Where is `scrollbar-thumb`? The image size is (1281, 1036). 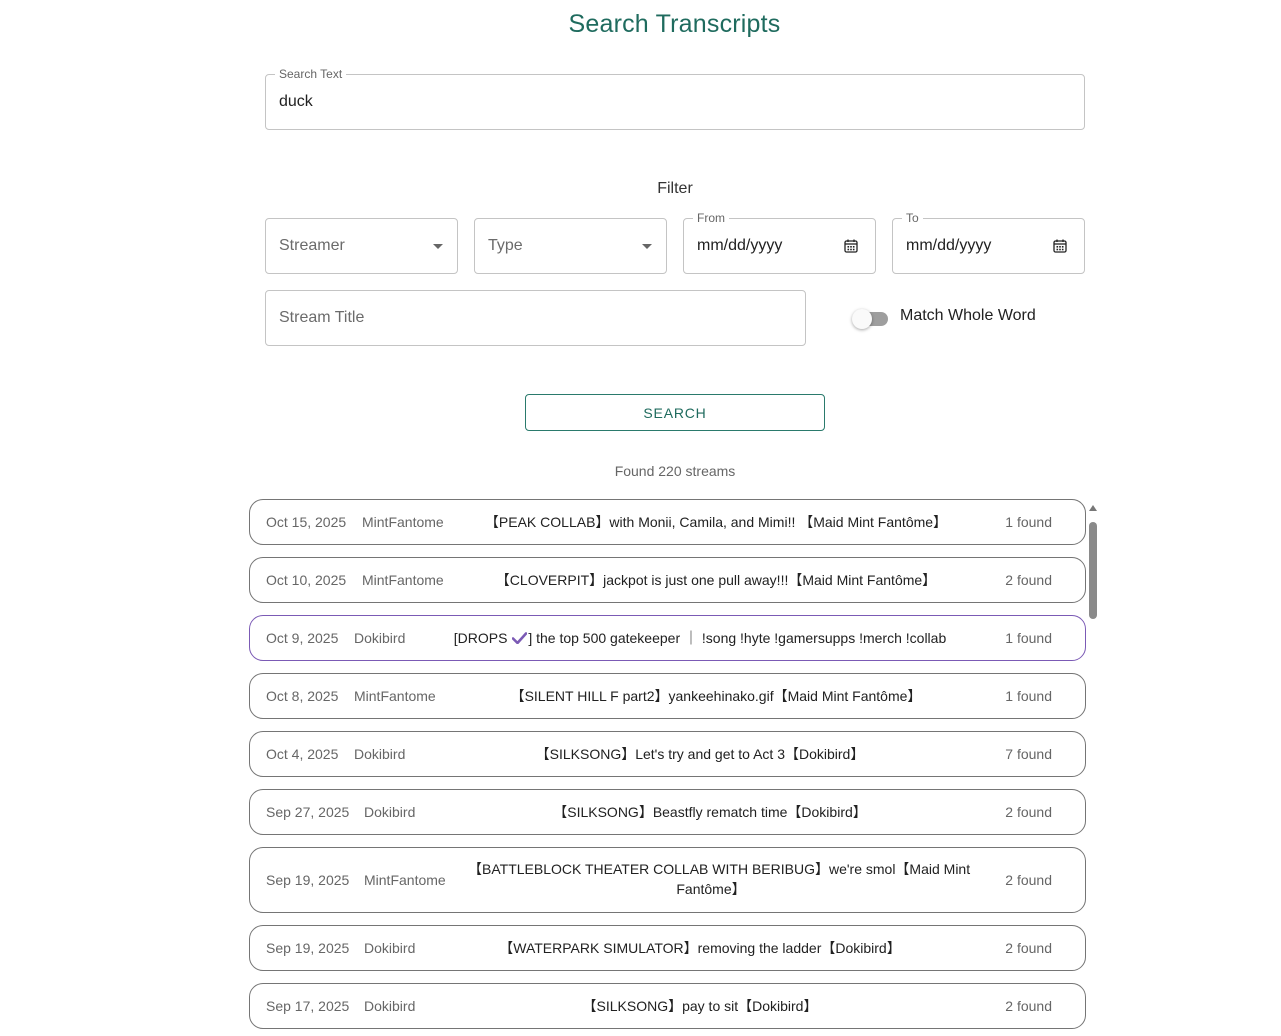
scrollbar-thumb is located at coordinates (1093, 570).